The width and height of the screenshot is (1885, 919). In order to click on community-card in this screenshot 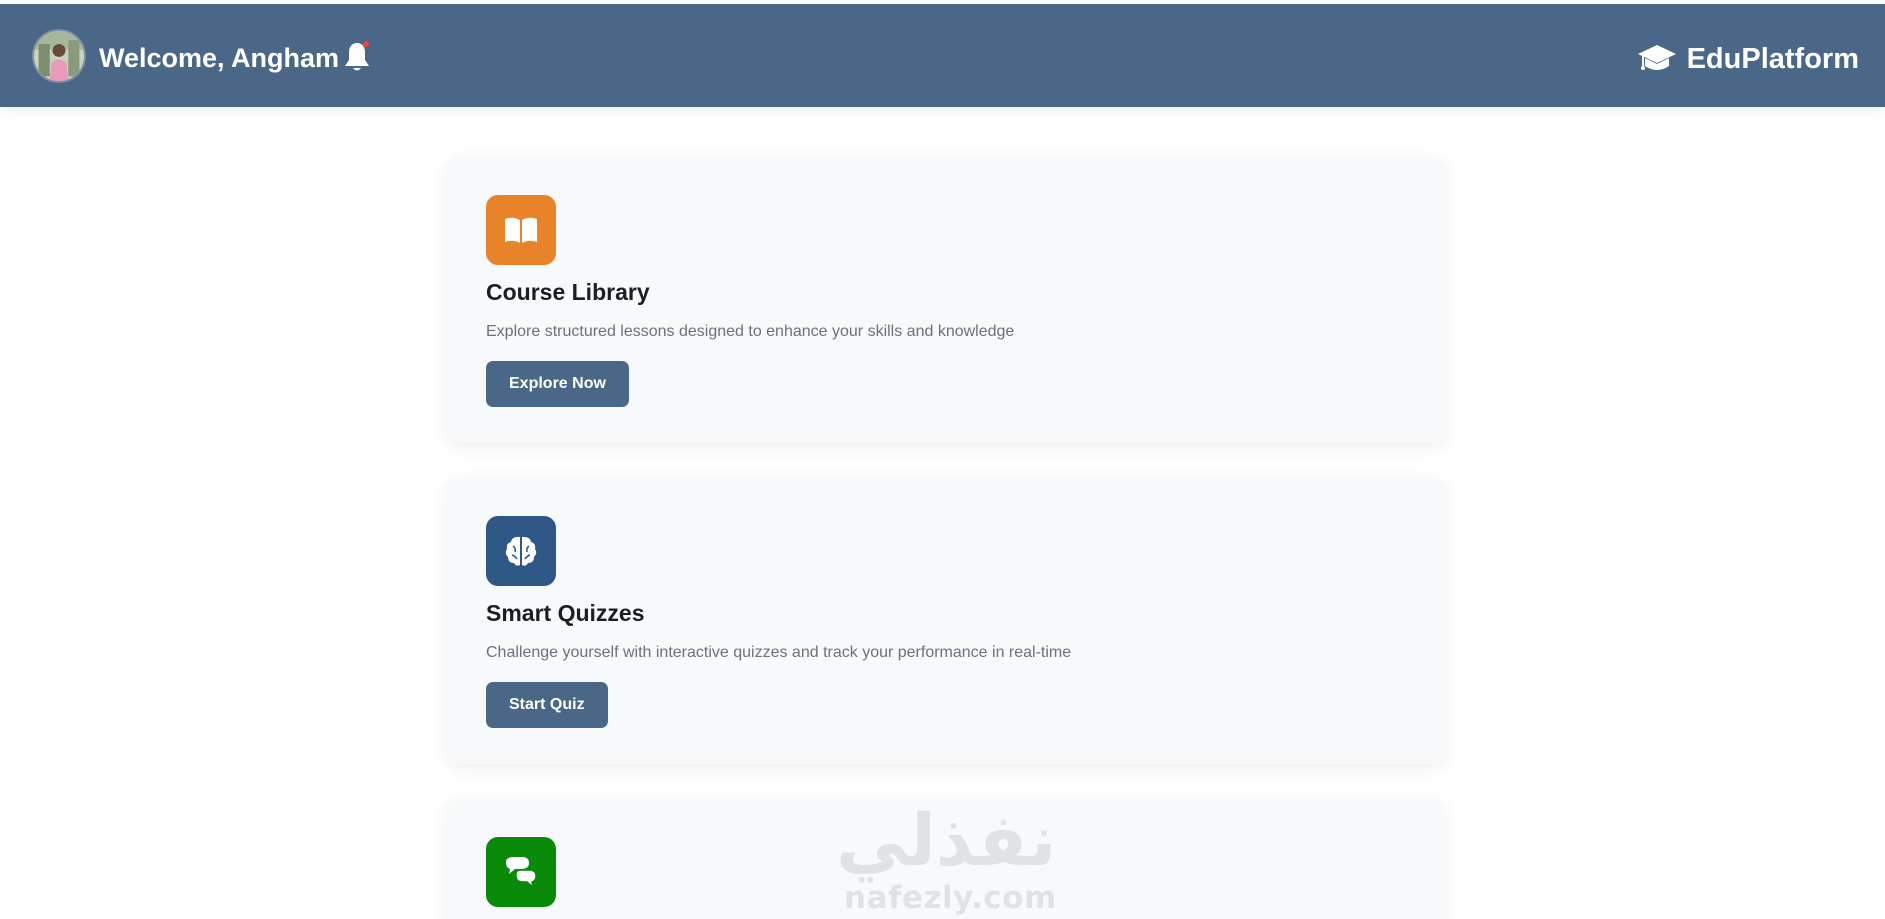, I will do `click(945, 859)`.